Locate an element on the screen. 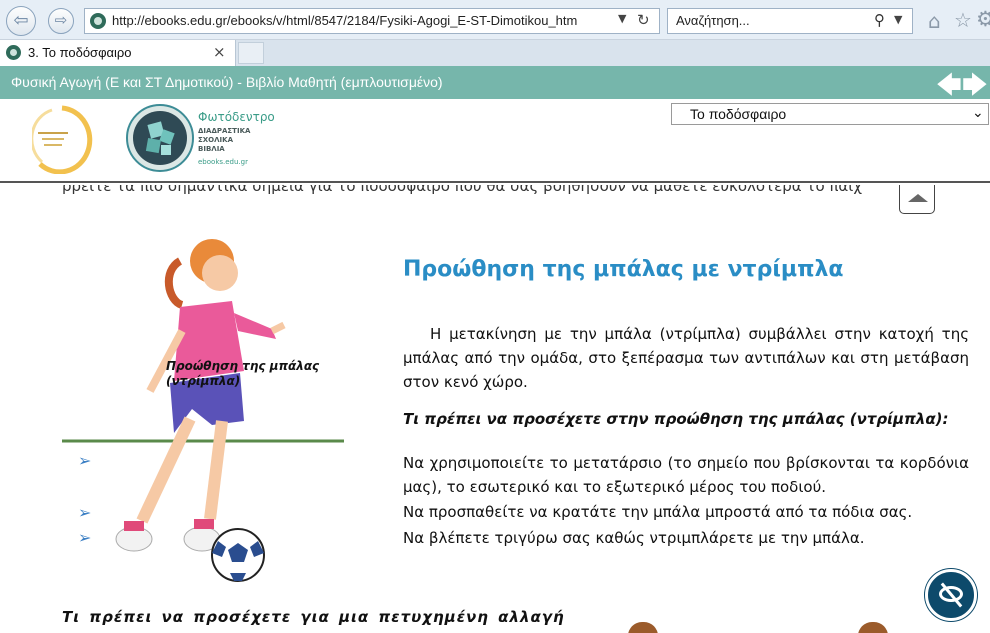 Image resolution: width=990 pixels, height=633 pixels. fotodentro-line: ΣΧΟΛΙΚΑ is located at coordinates (215, 140).